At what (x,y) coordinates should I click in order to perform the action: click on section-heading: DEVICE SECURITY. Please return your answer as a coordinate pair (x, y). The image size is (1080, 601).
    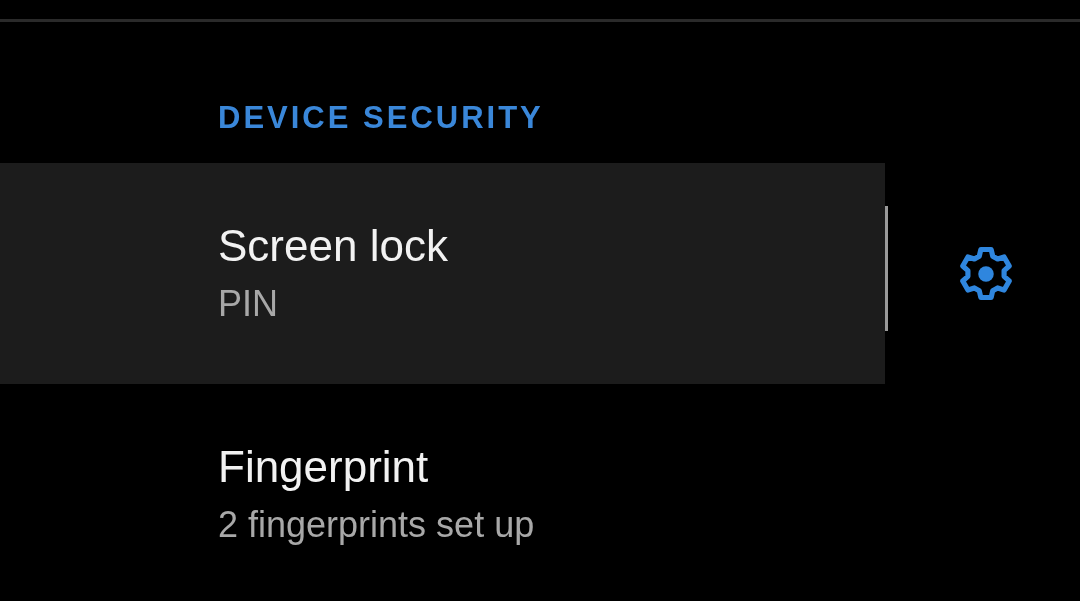
    Looking at the image, I should click on (381, 118).